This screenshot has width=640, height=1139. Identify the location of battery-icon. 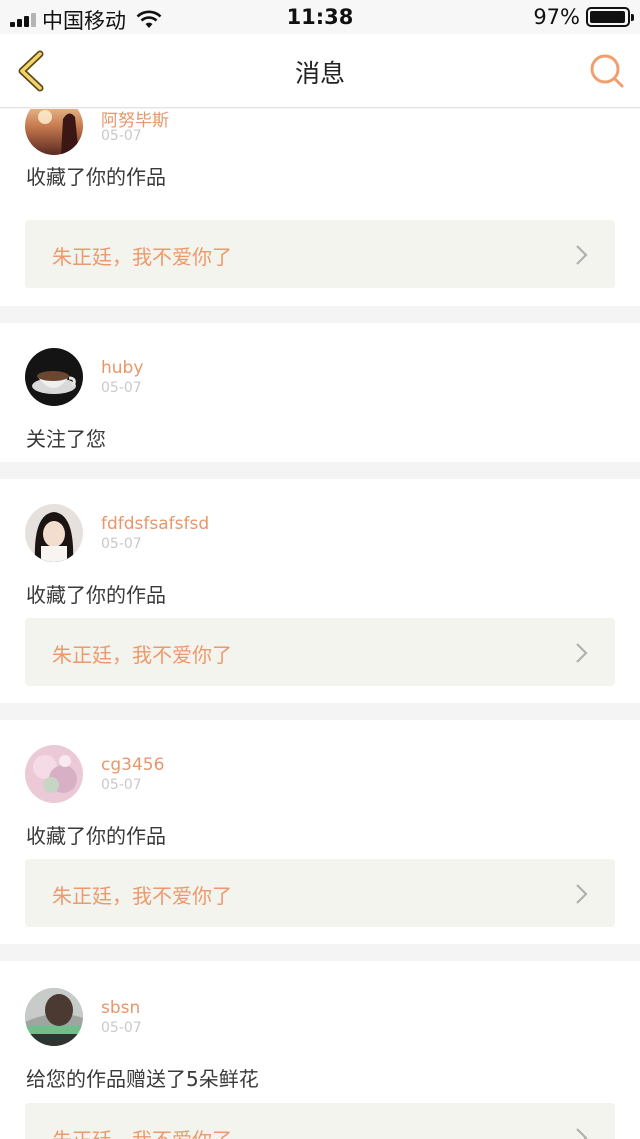
(610, 17).